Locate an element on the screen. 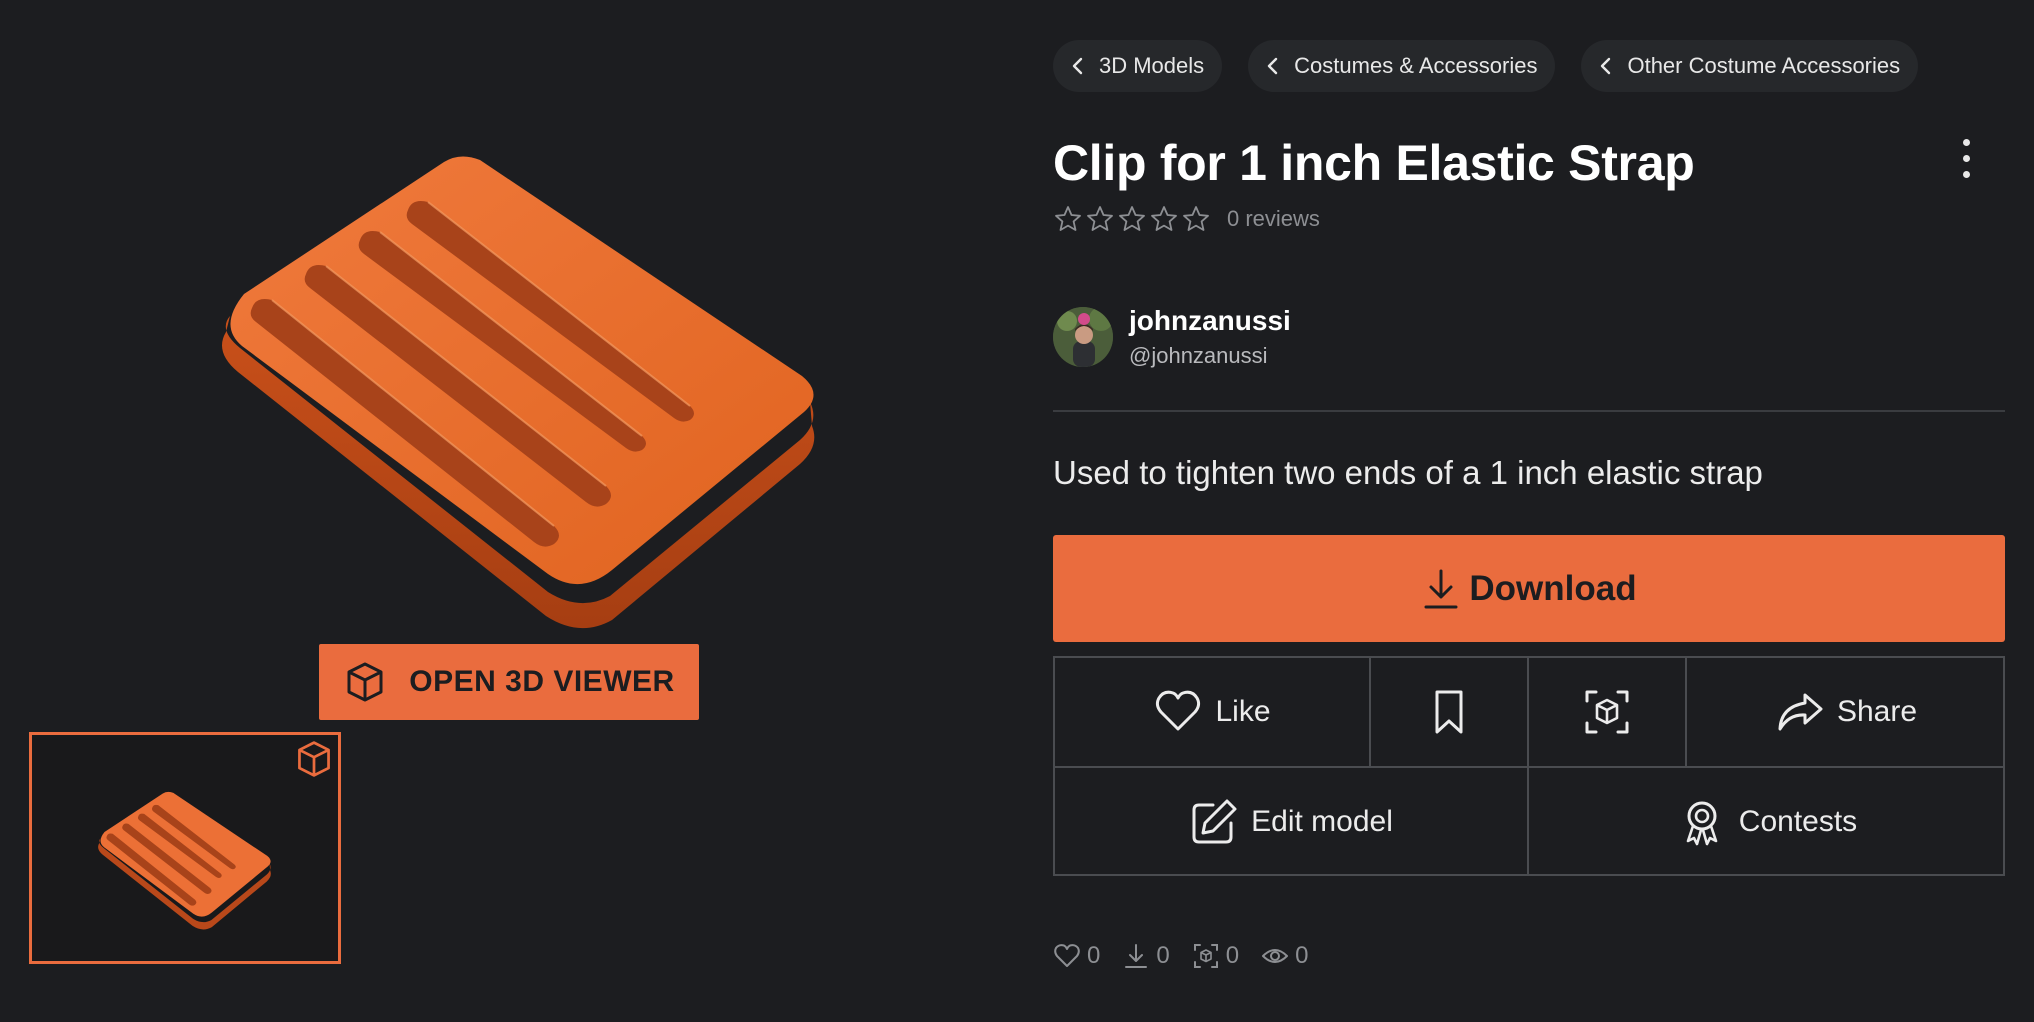 This screenshot has width=2034, height=1022. bookmark-icon is located at coordinates (1449, 712).